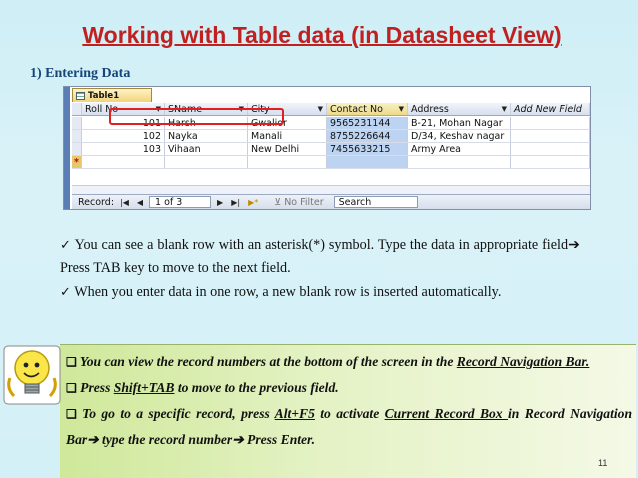  What do you see at coordinates (77, 162) in the screenshot?
I see `new-row-marker: *` at bounding box center [77, 162].